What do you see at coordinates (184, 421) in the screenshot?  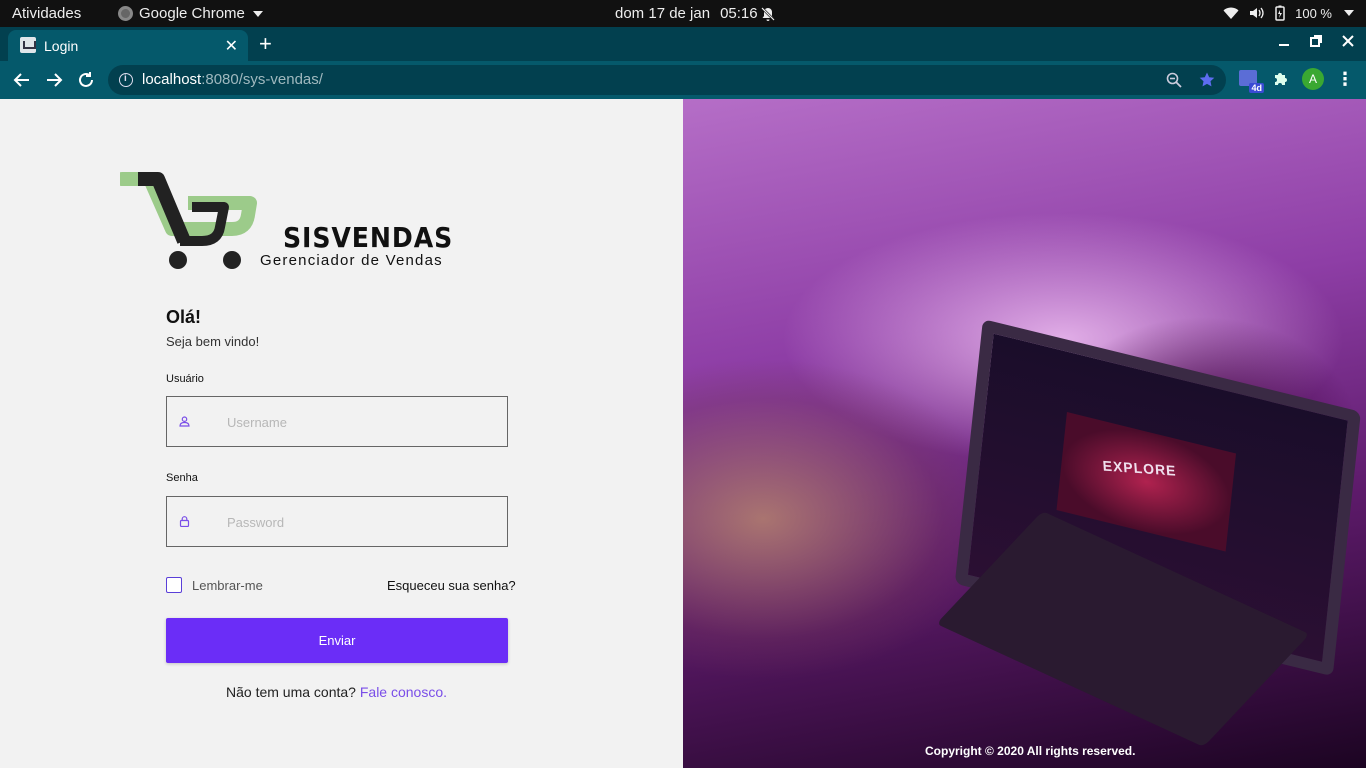 I see `user-icon` at bounding box center [184, 421].